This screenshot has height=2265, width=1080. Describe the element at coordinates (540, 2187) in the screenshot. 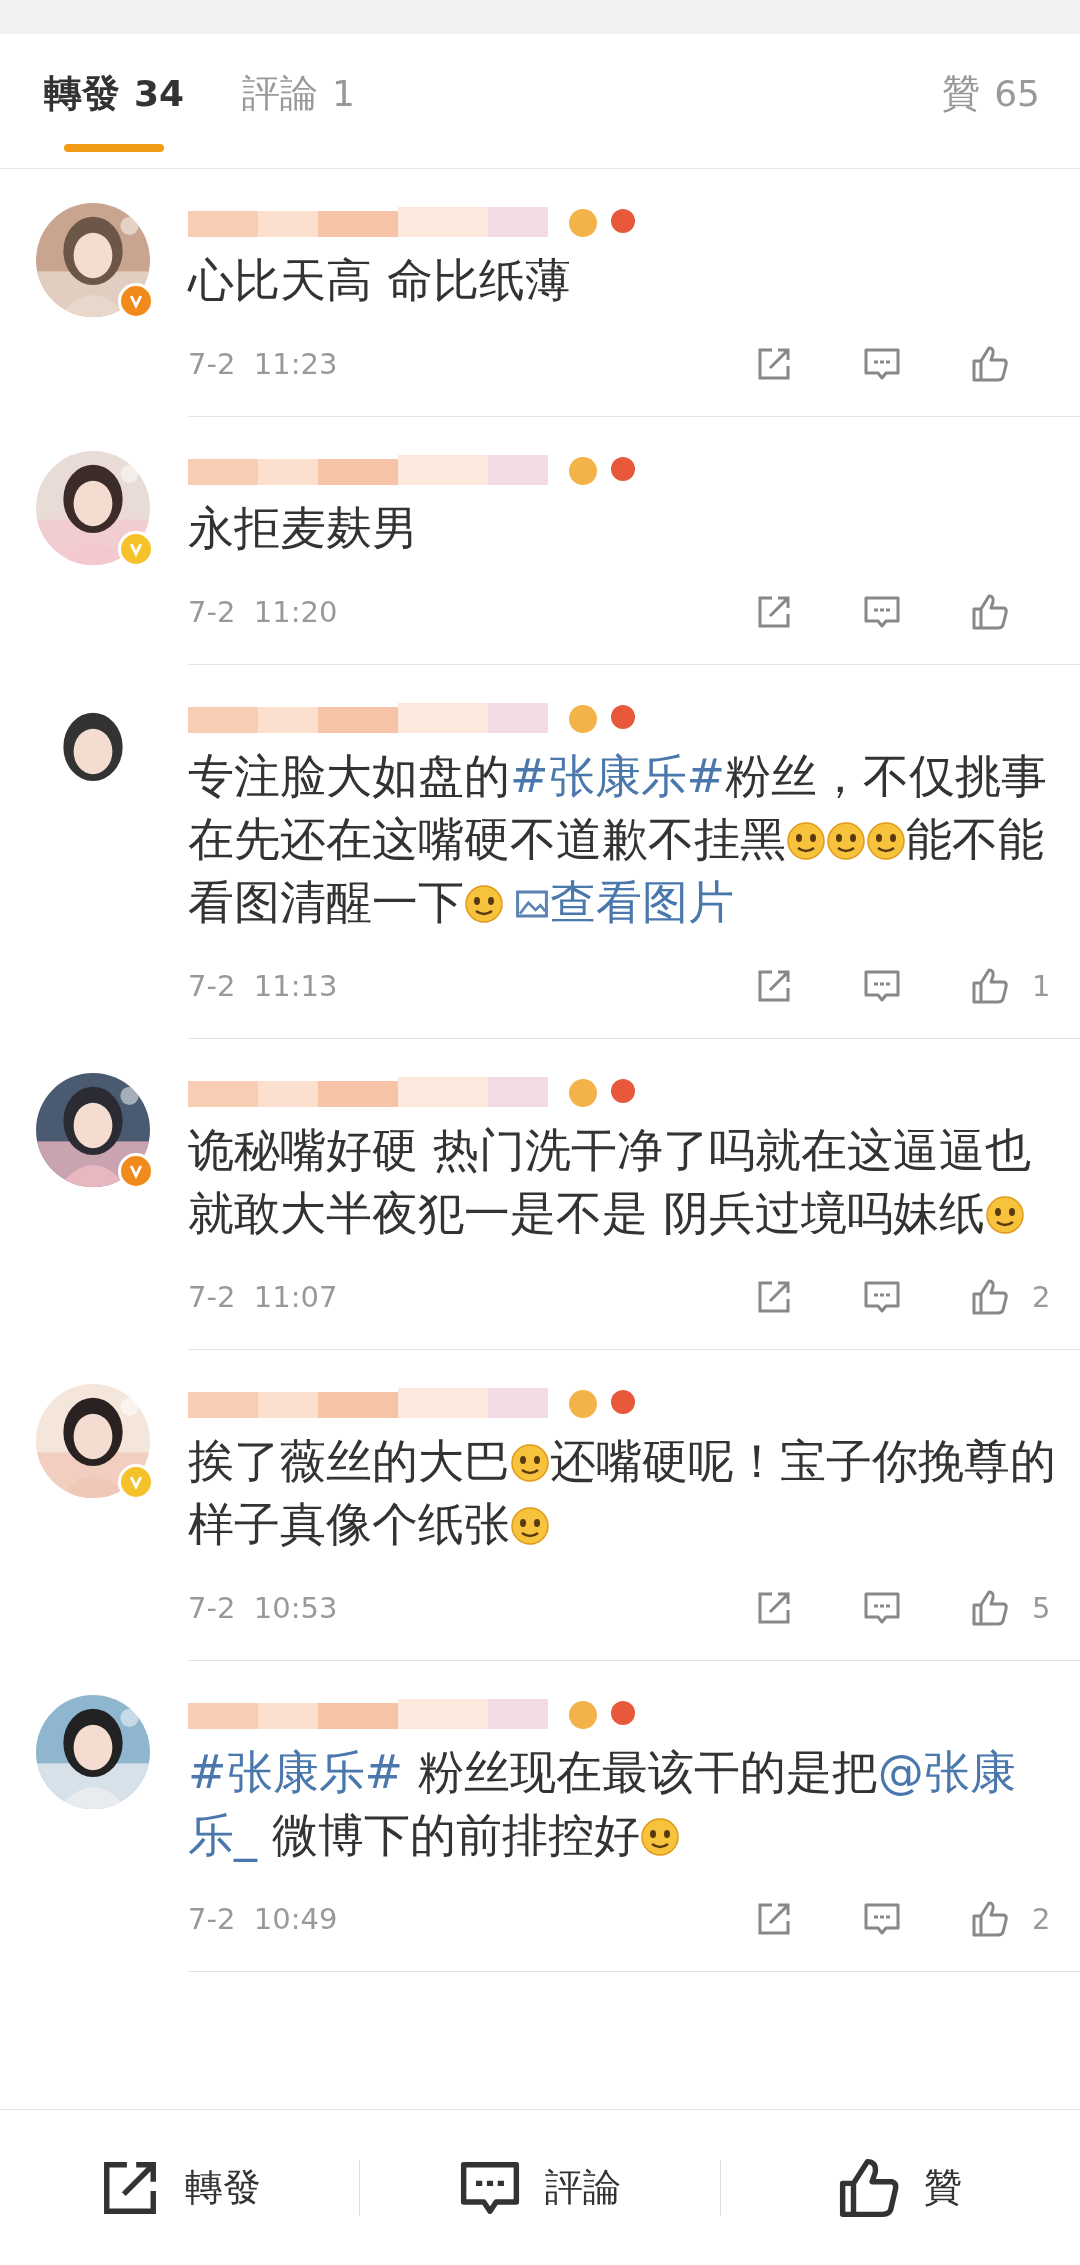

I see `action-button: 評論` at that location.